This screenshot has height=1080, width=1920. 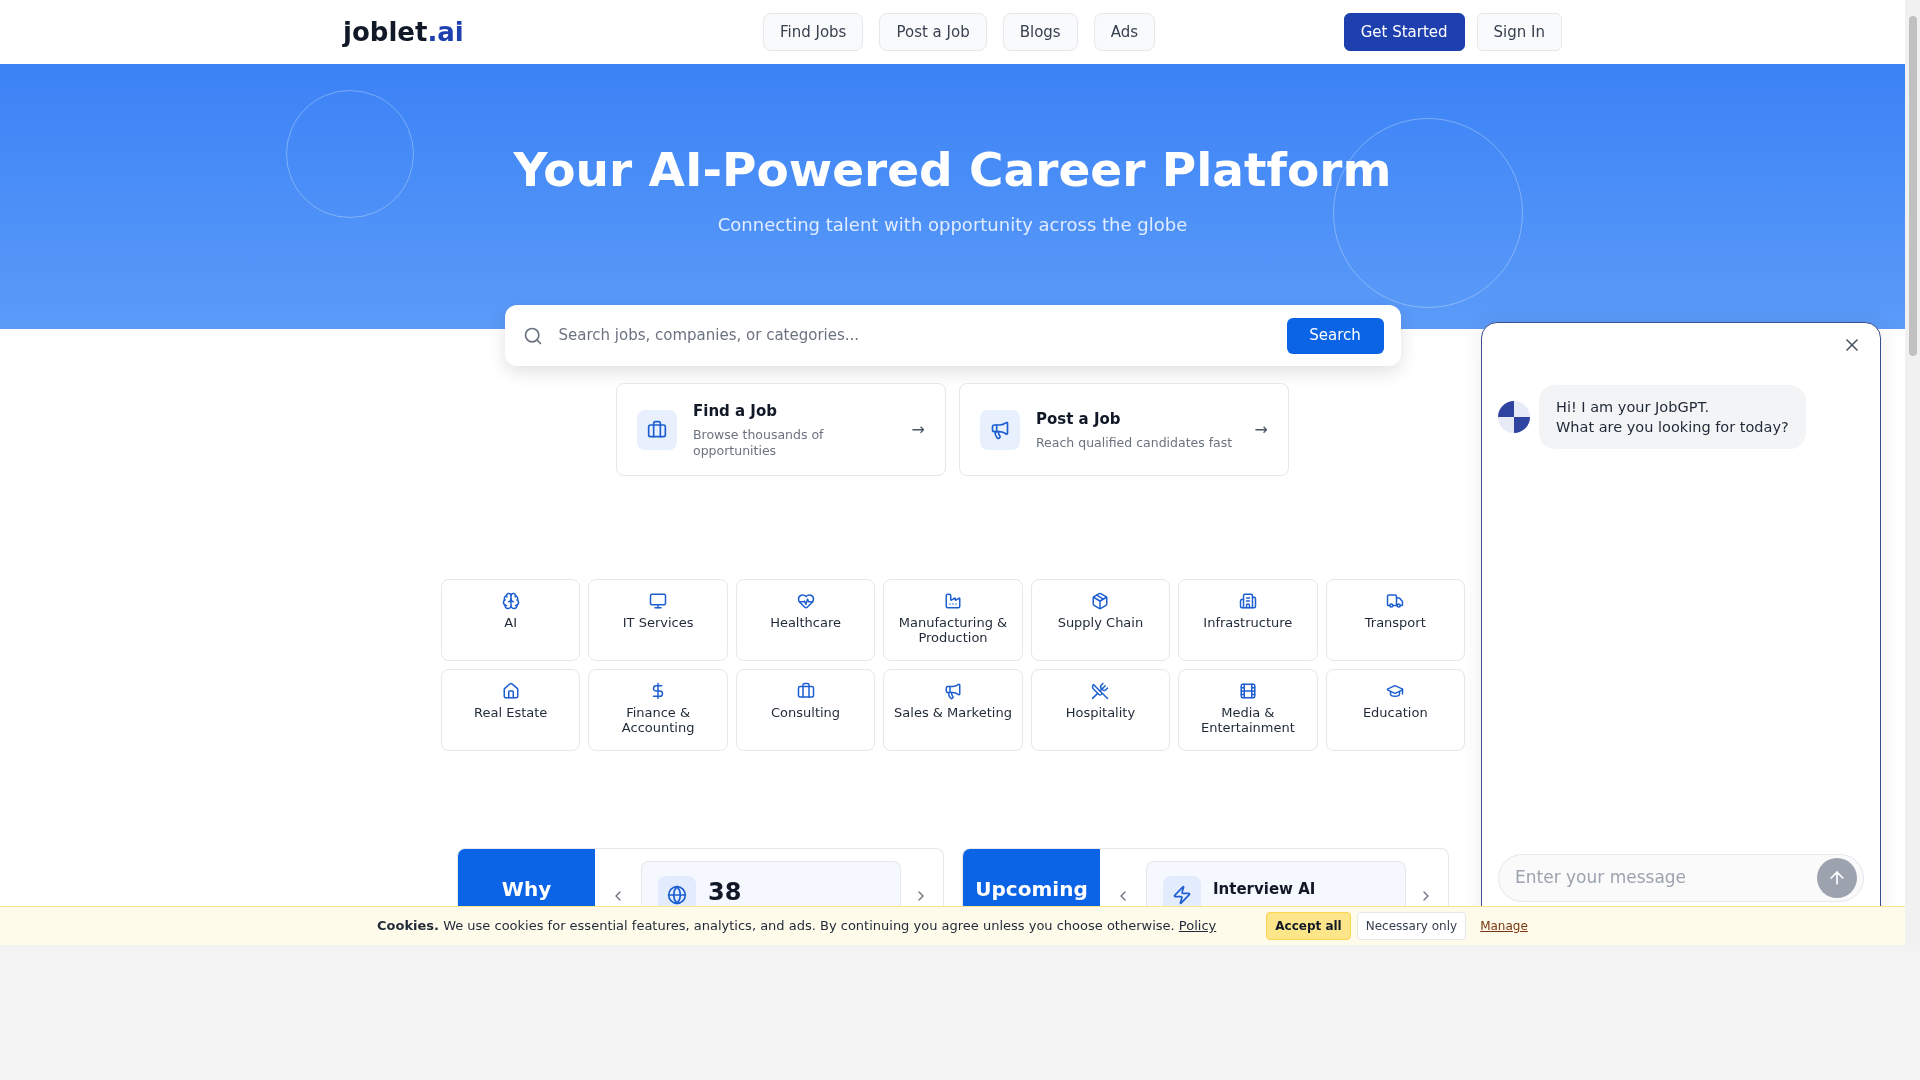 I want to click on category-label: Real Estate, so click(x=511, y=712).